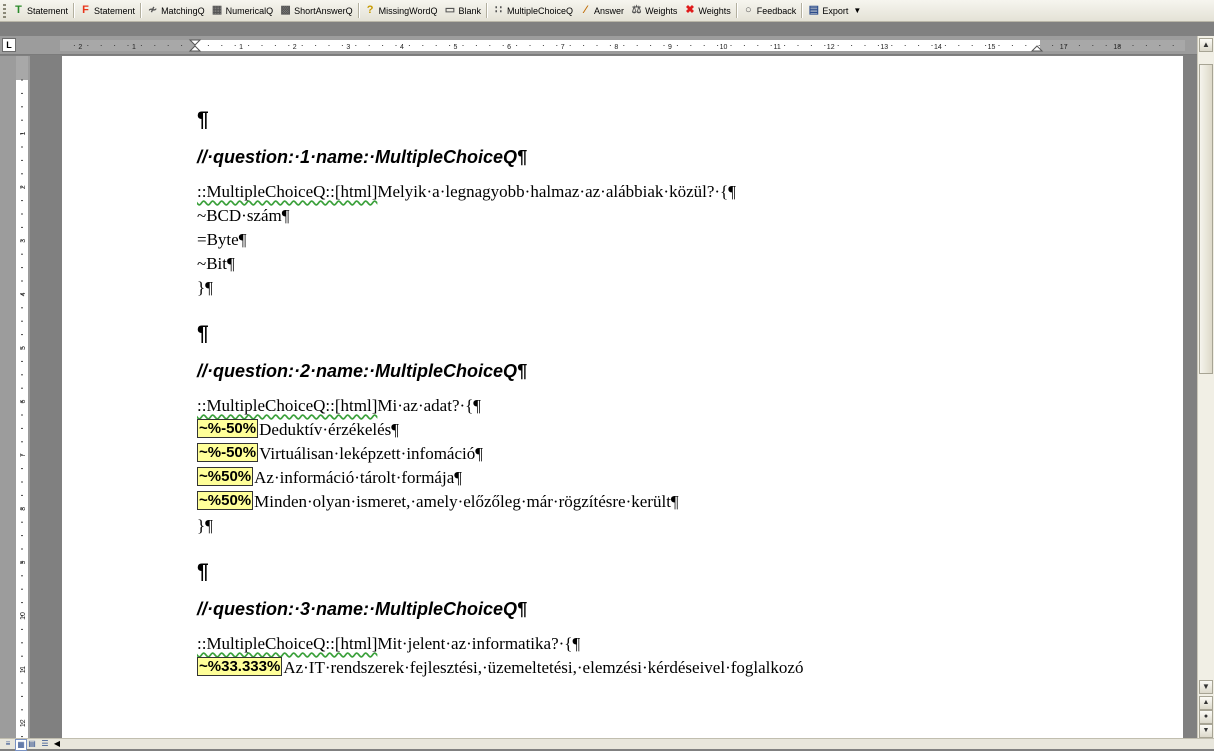  Describe the element at coordinates (682, 609) in the screenshot. I see `question-heading: //·question:·3·name:·MultipleChoiceQ¶` at that location.